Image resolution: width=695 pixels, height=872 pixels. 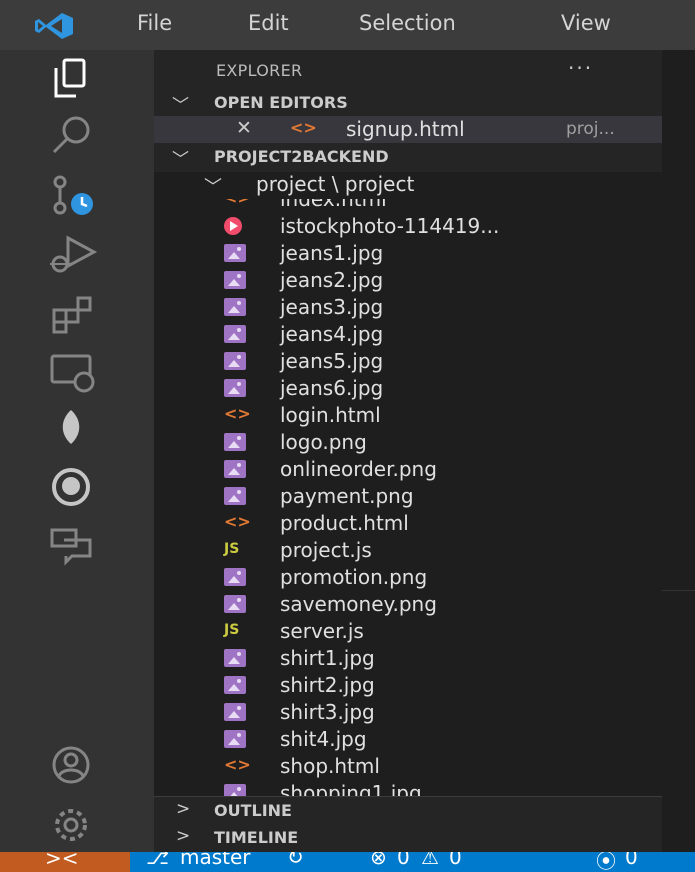 I want to click on open-editor-filename: signup.html, so click(x=405, y=129).